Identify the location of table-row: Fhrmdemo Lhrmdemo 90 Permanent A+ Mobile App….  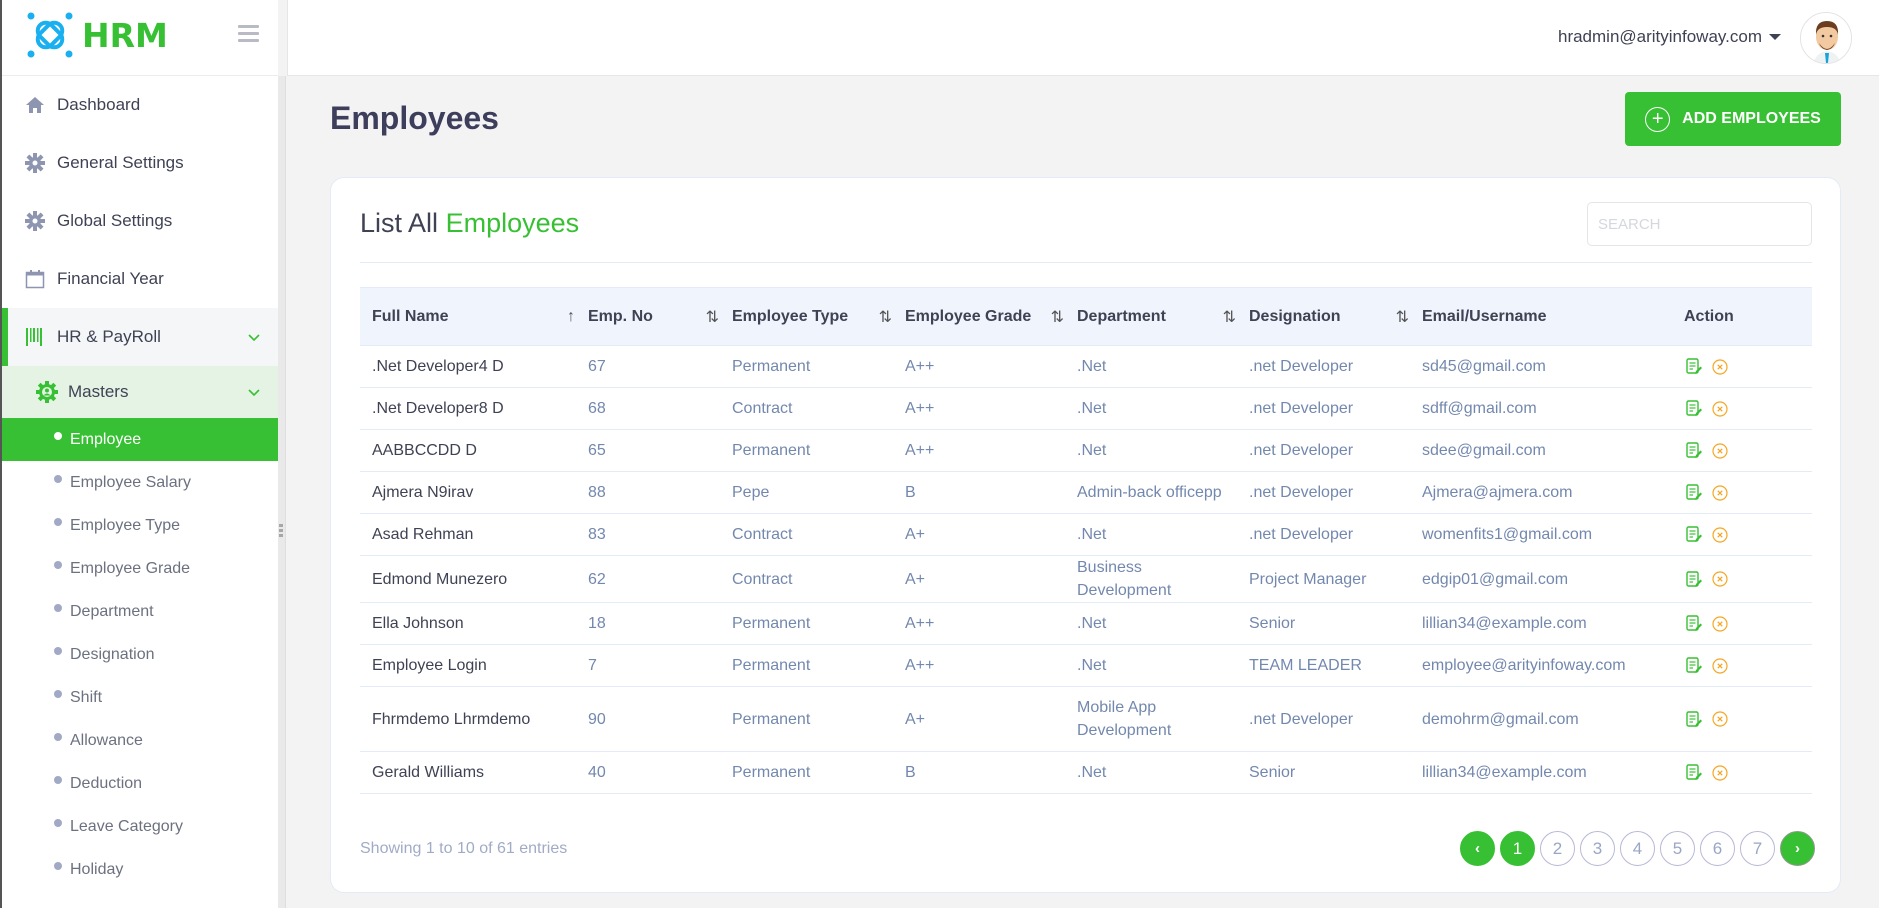
(1086, 719).